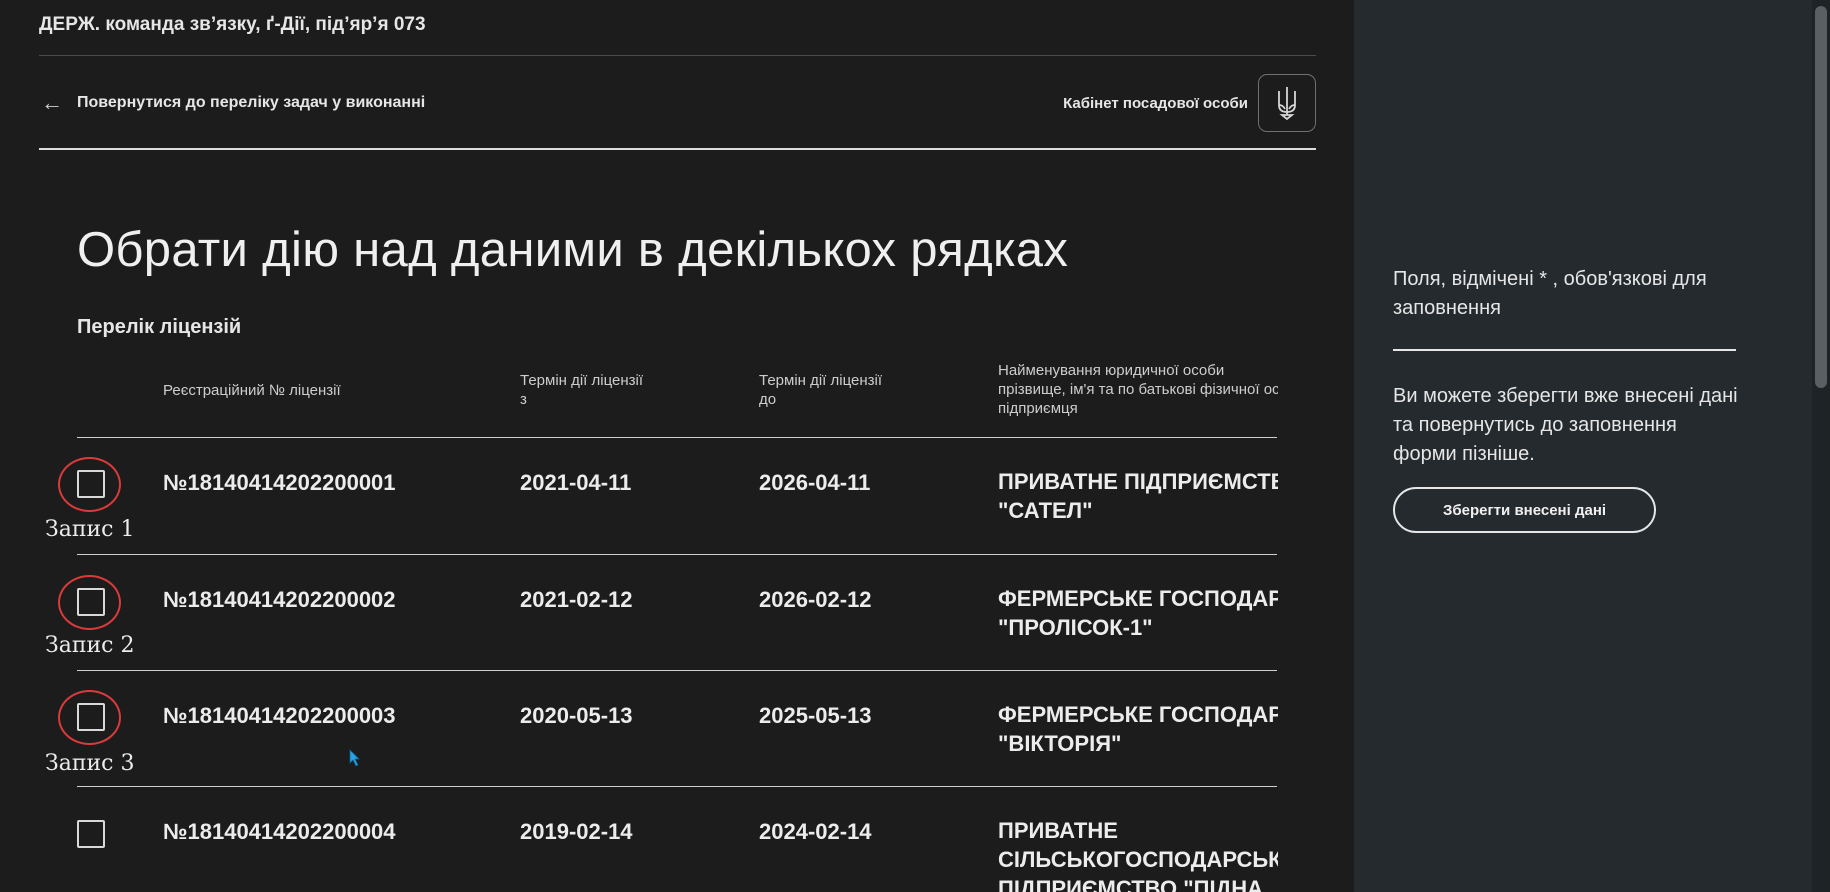  What do you see at coordinates (1138, 729) in the screenshot?
I see `licensee-name: ФЕРМЕРСЬКЕ ГОСПОДАРСТВО "ВІКТОРІЯ"` at bounding box center [1138, 729].